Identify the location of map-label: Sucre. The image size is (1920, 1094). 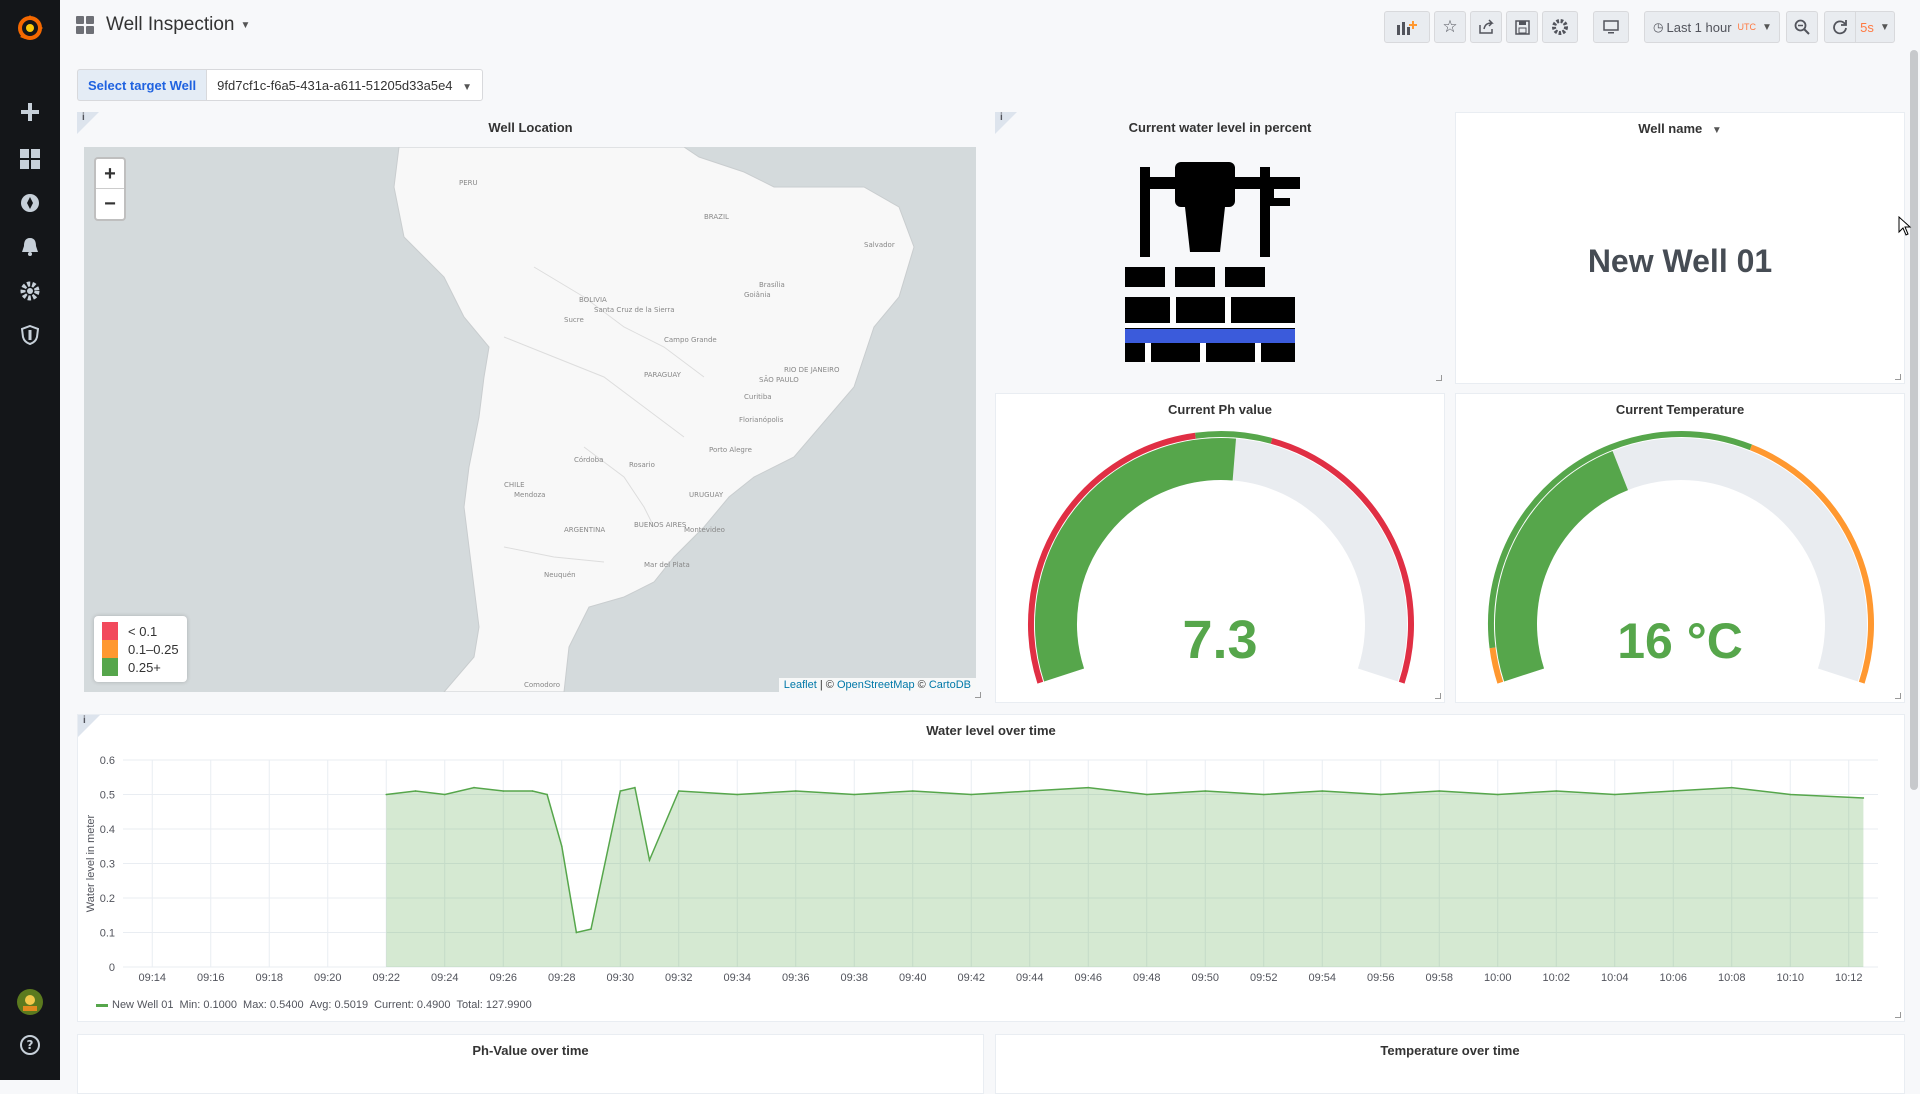
(574, 320).